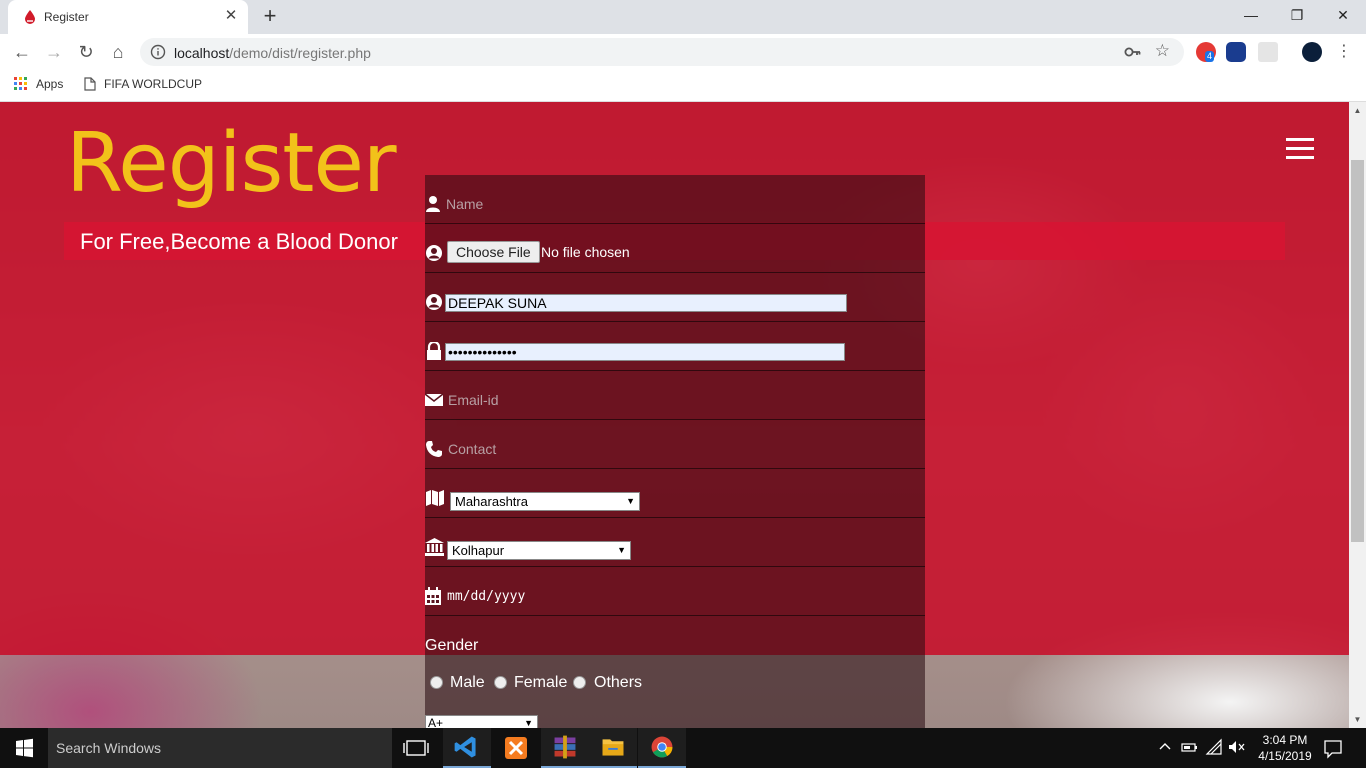 The image size is (1366, 768). What do you see at coordinates (1312, 52) in the screenshot?
I see `profile-avatar` at bounding box center [1312, 52].